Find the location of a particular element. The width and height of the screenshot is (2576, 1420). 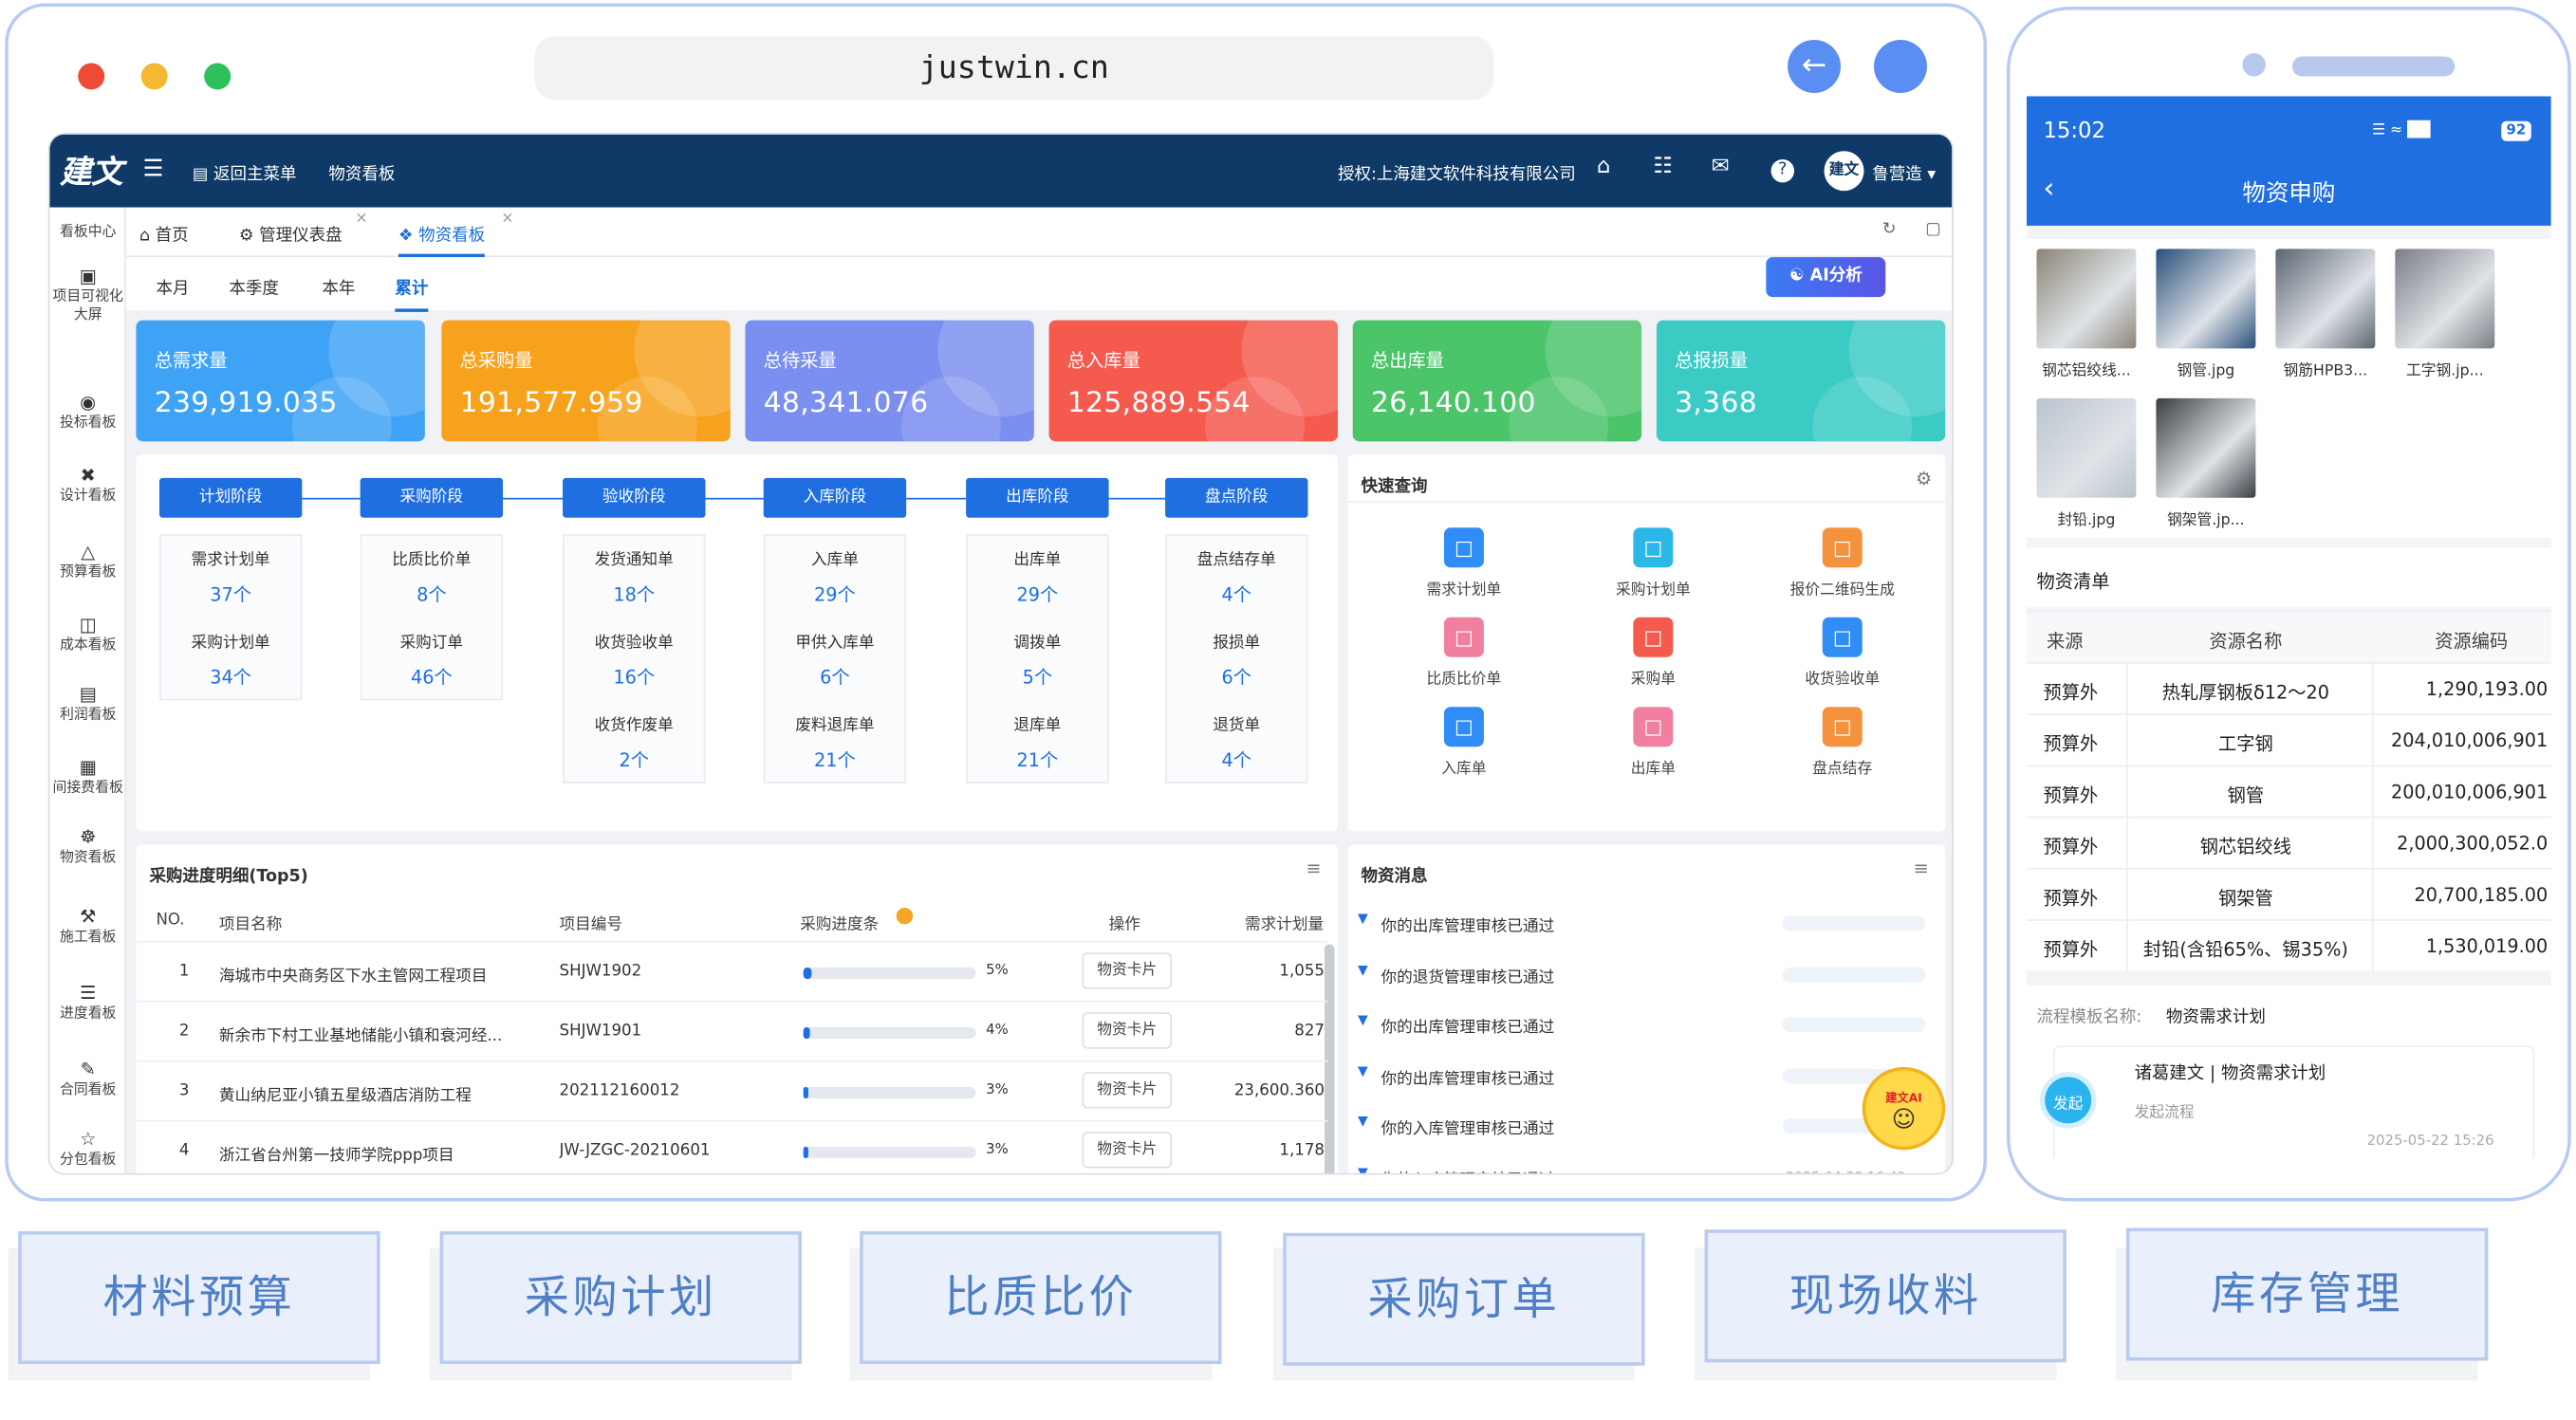

ai-analysis-button: ☯ AI分析 is located at coordinates (1826, 278).